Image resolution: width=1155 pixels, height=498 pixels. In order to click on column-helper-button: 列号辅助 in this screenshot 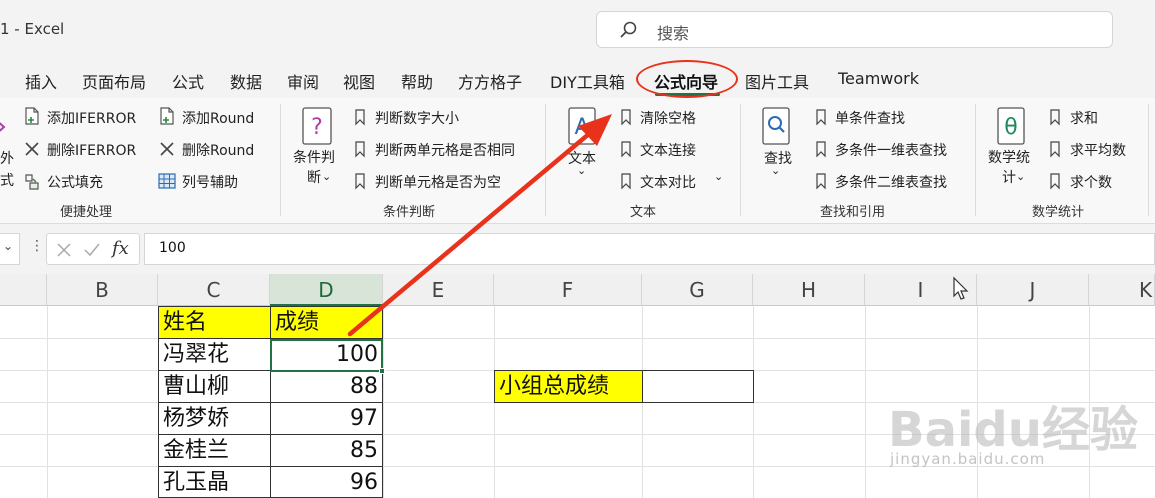, I will do `click(210, 182)`.